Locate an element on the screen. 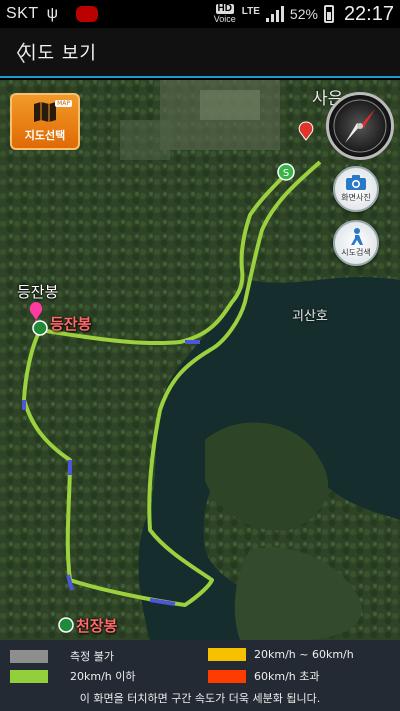 This screenshot has width=400, height=711. screenshot-button: 화면사진 is located at coordinates (356, 189).